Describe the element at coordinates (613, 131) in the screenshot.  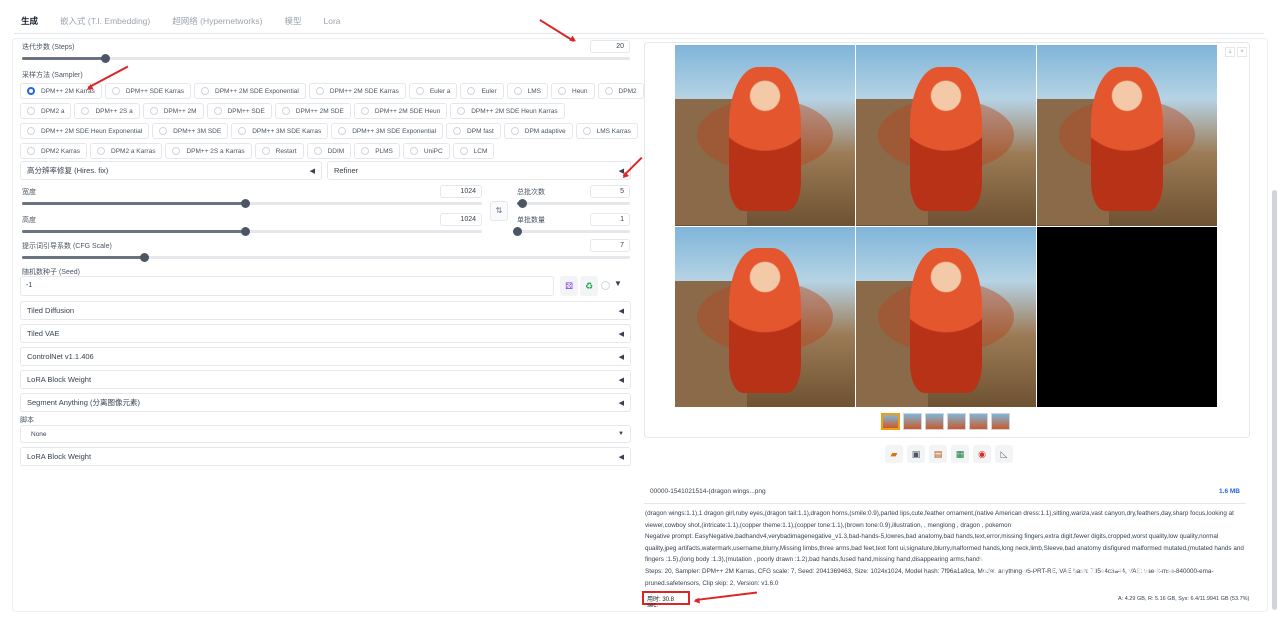
I see `sampler-option-label: LMS Karras` at that location.